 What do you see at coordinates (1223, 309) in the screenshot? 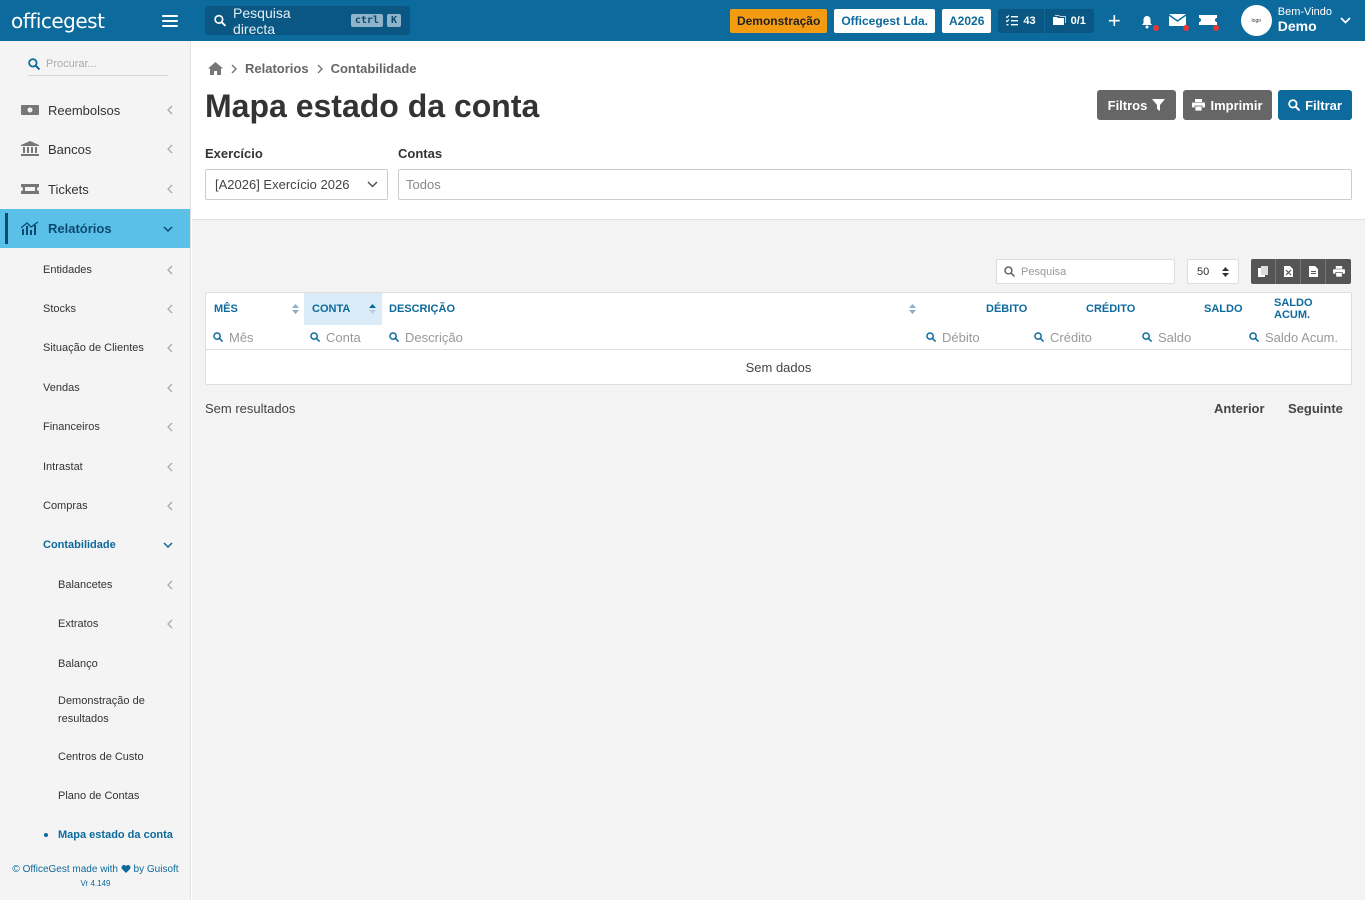
I see `column-header-saldo: SALDO` at bounding box center [1223, 309].